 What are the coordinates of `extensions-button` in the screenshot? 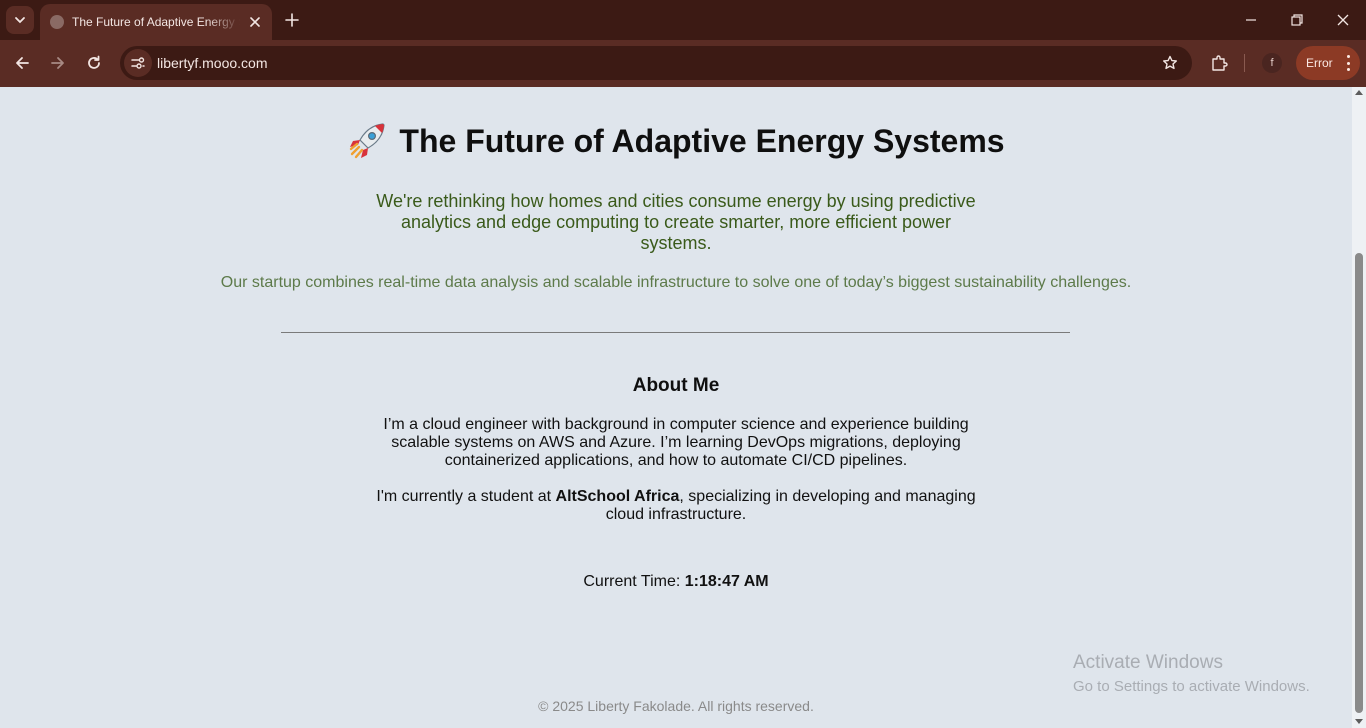 It's located at (1219, 63).